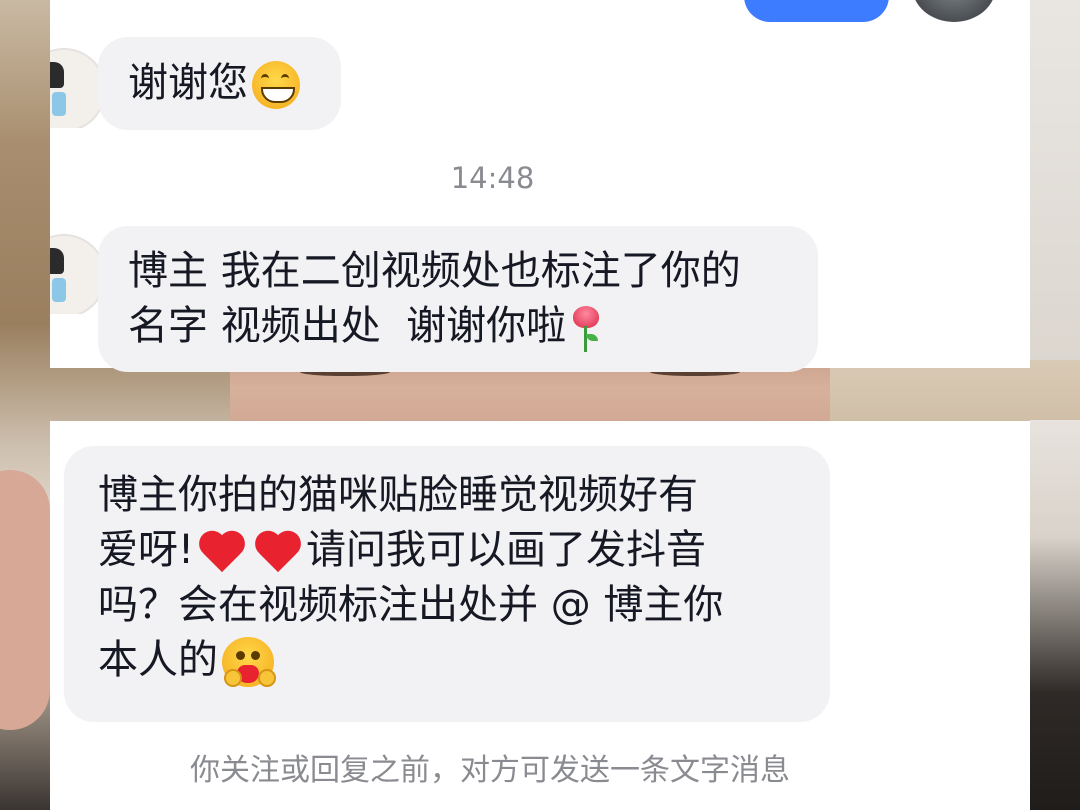 The image size is (1080, 810). I want to click on message-text-line: 本人的, so click(158, 660).